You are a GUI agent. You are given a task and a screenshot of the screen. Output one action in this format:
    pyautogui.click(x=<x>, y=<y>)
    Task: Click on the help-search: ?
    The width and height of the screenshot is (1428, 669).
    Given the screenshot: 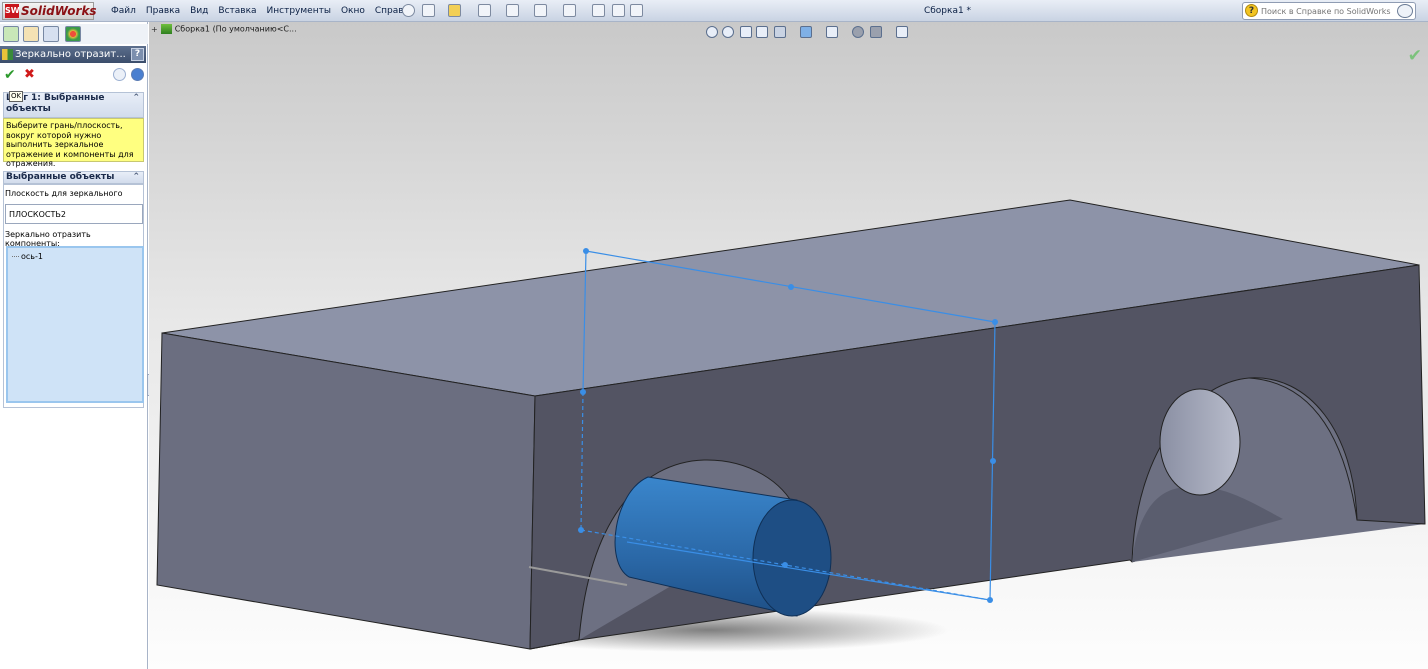 What is the action you would take?
    pyautogui.click(x=1329, y=11)
    